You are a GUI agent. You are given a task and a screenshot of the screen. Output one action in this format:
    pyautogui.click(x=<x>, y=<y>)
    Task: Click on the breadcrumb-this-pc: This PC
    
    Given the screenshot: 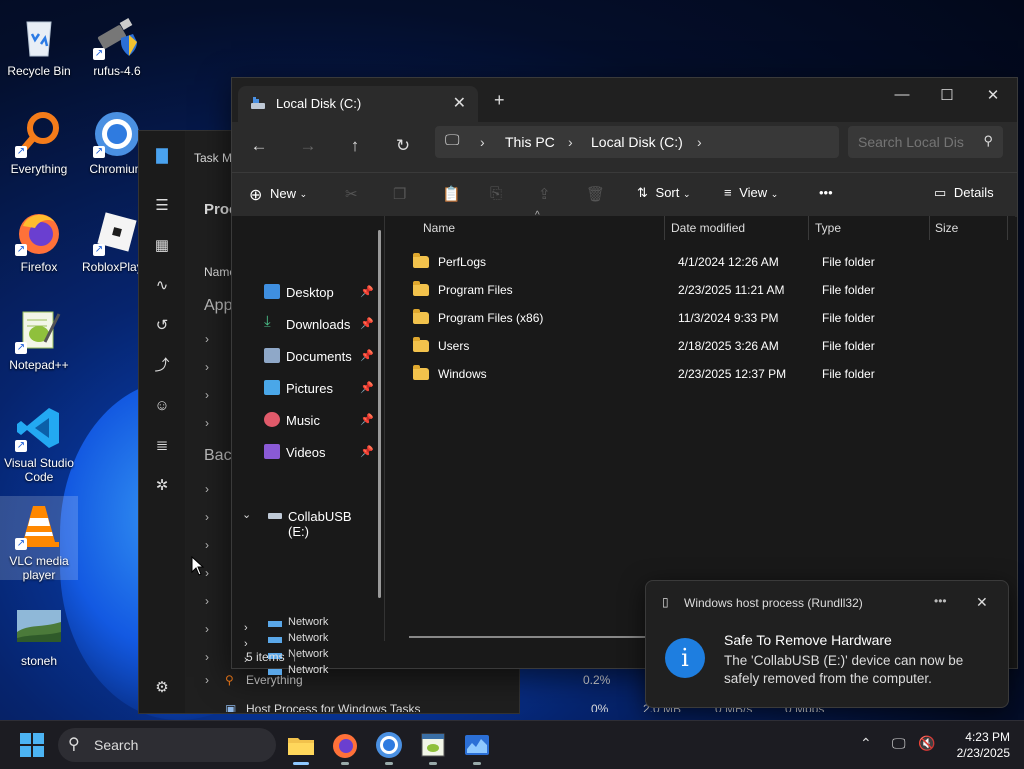 What is the action you would take?
    pyautogui.click(x=530, y=142)
    